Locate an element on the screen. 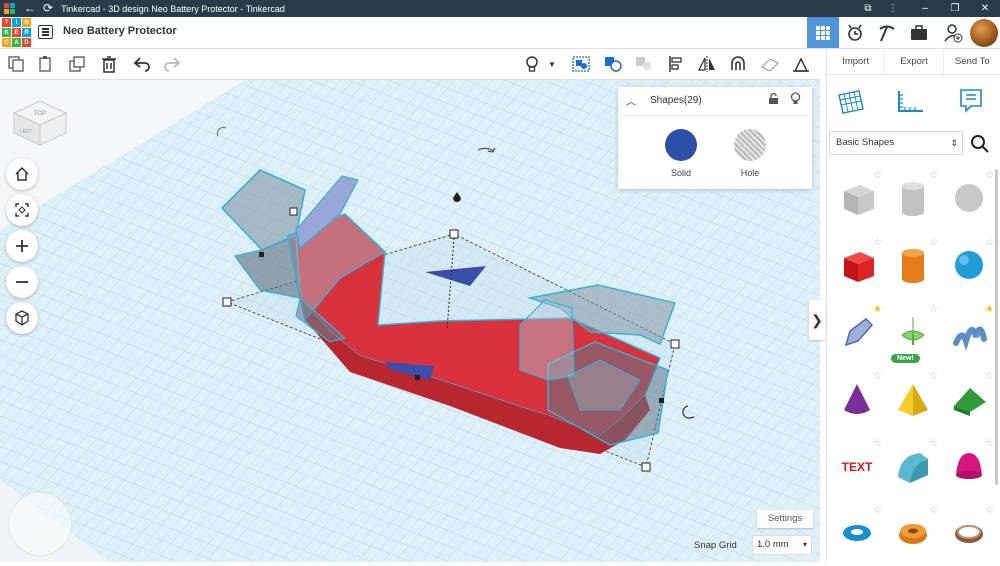  shape-box: ☆ is located at coordinates (857, 264).